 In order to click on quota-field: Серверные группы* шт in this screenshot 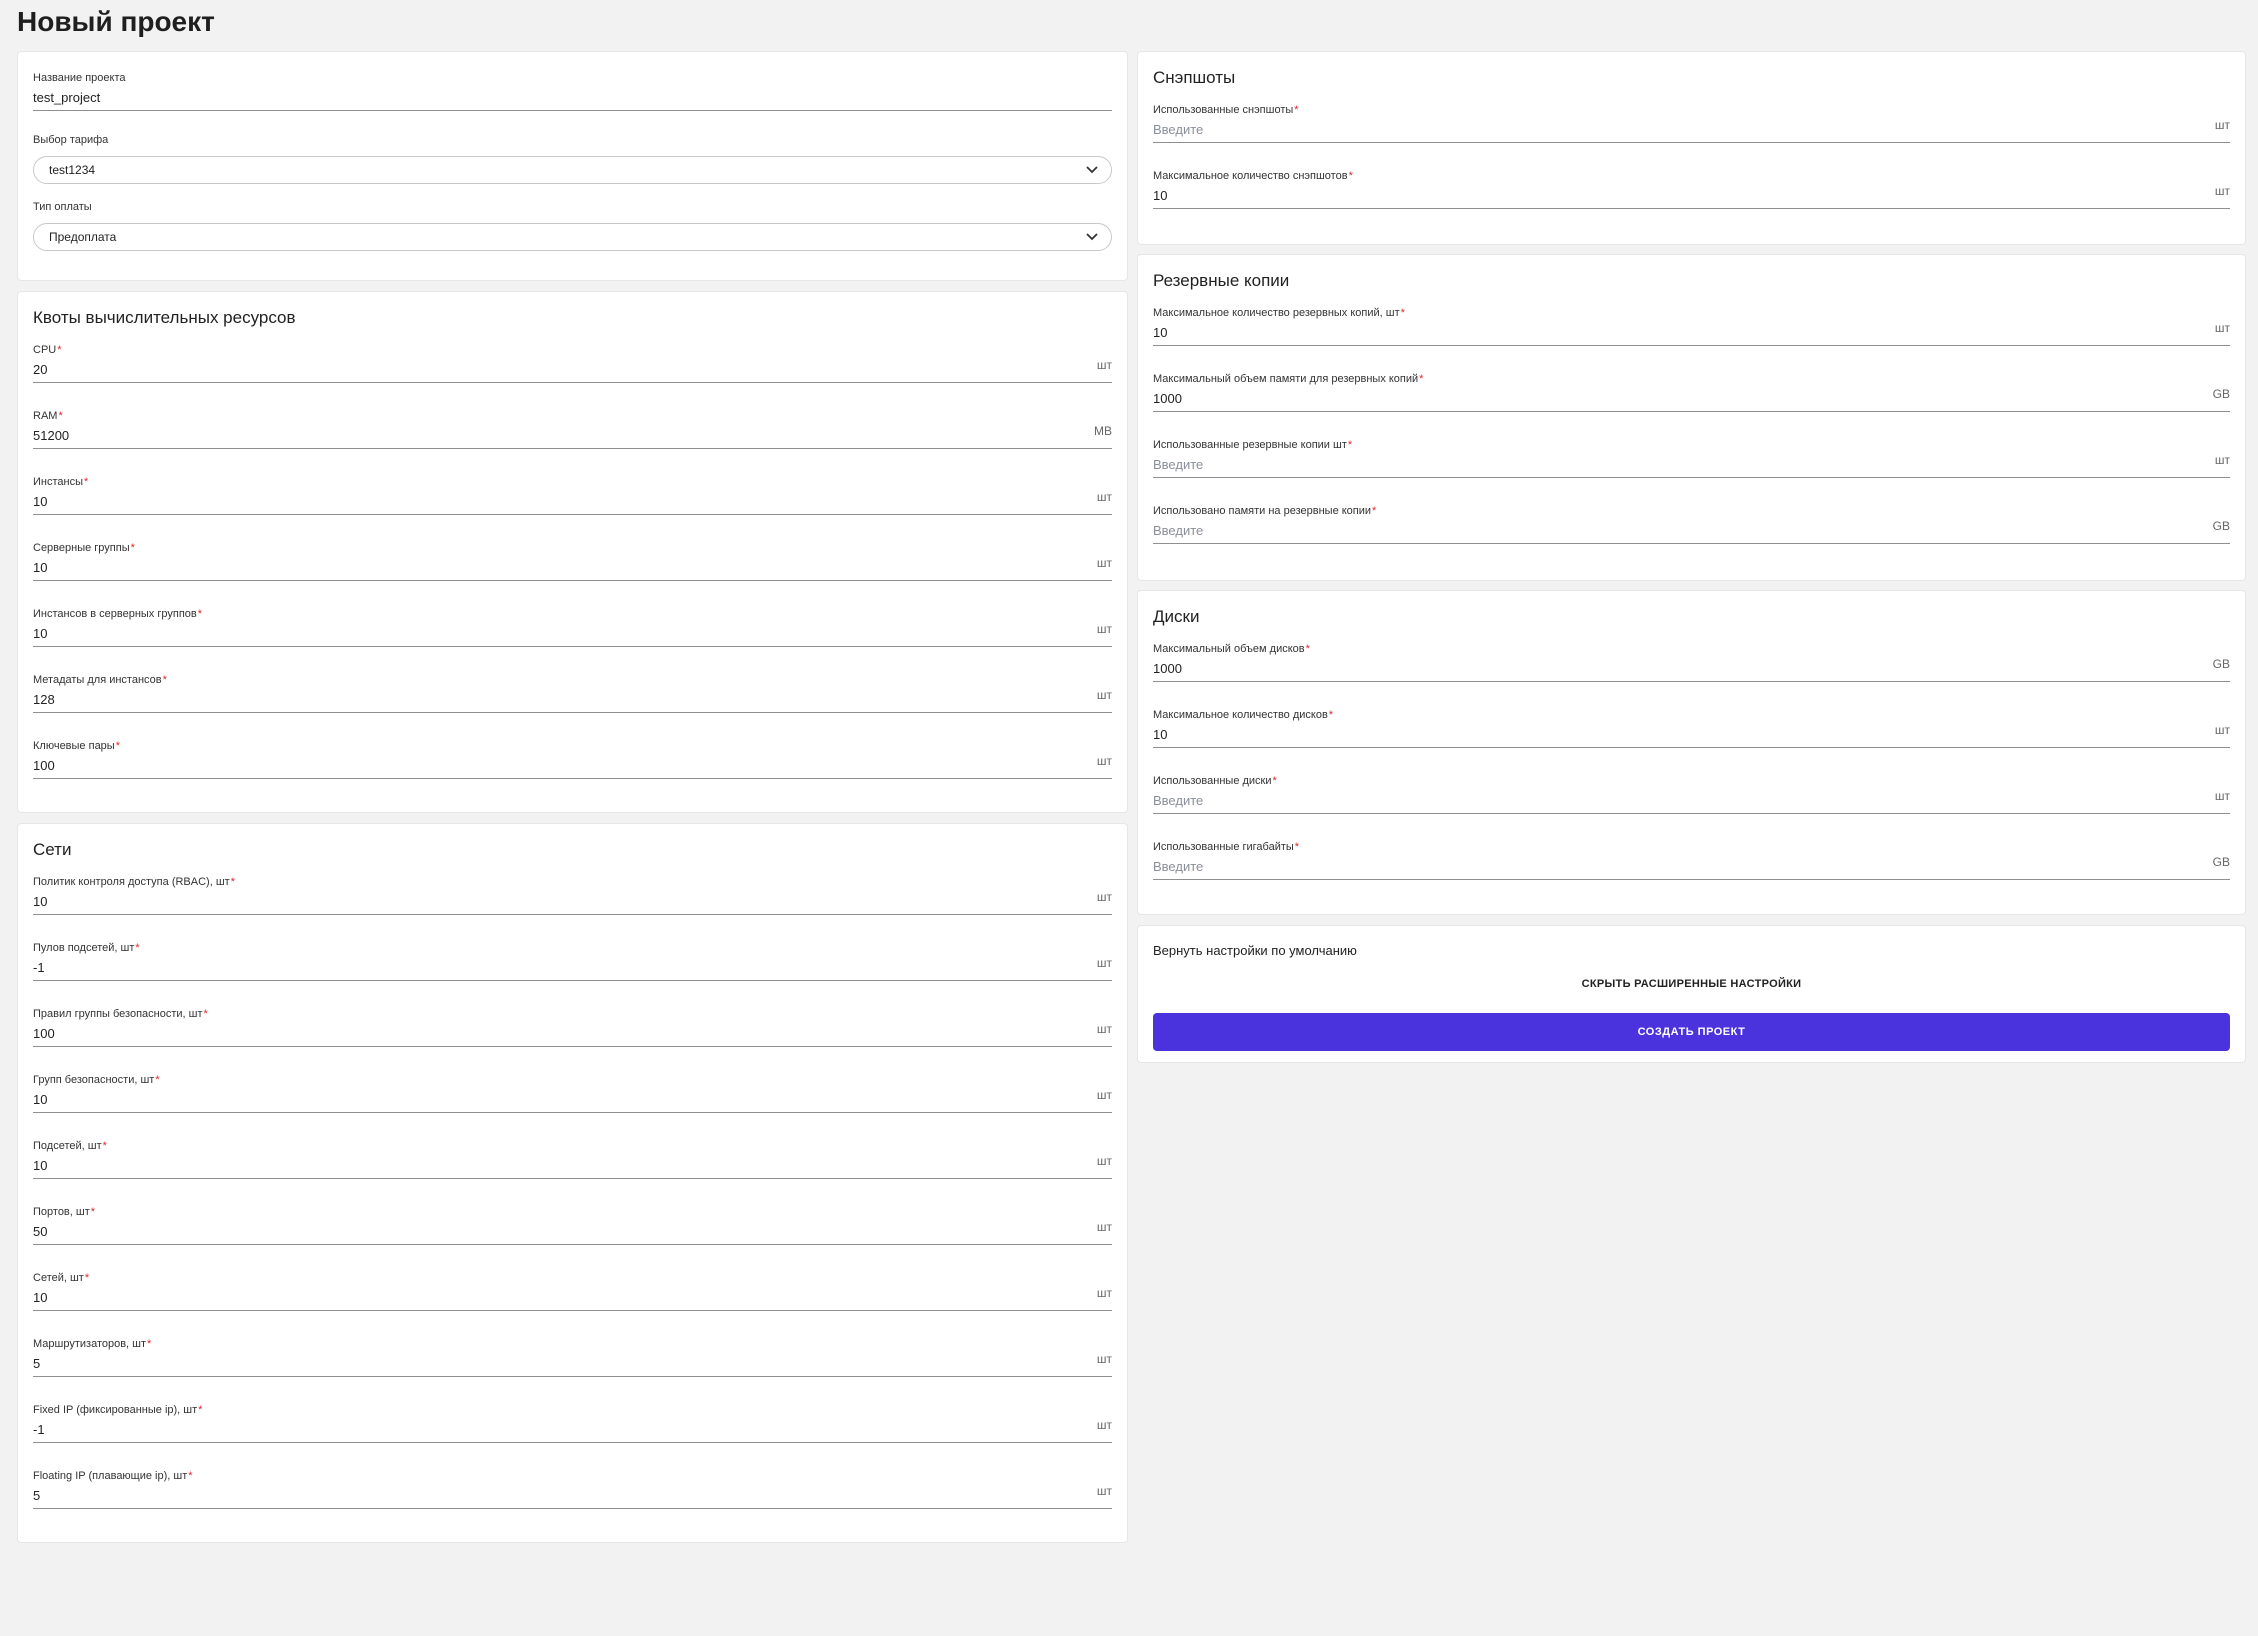, I will do `click(572, 567)`.